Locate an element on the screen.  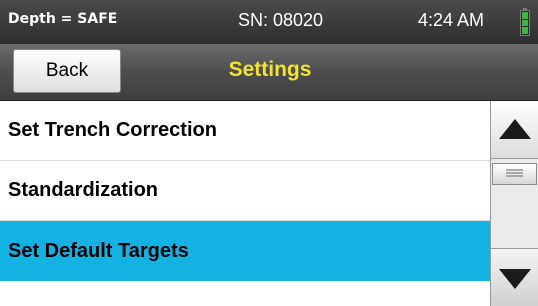
scroll-down-button is located at coordinates (514, 277).